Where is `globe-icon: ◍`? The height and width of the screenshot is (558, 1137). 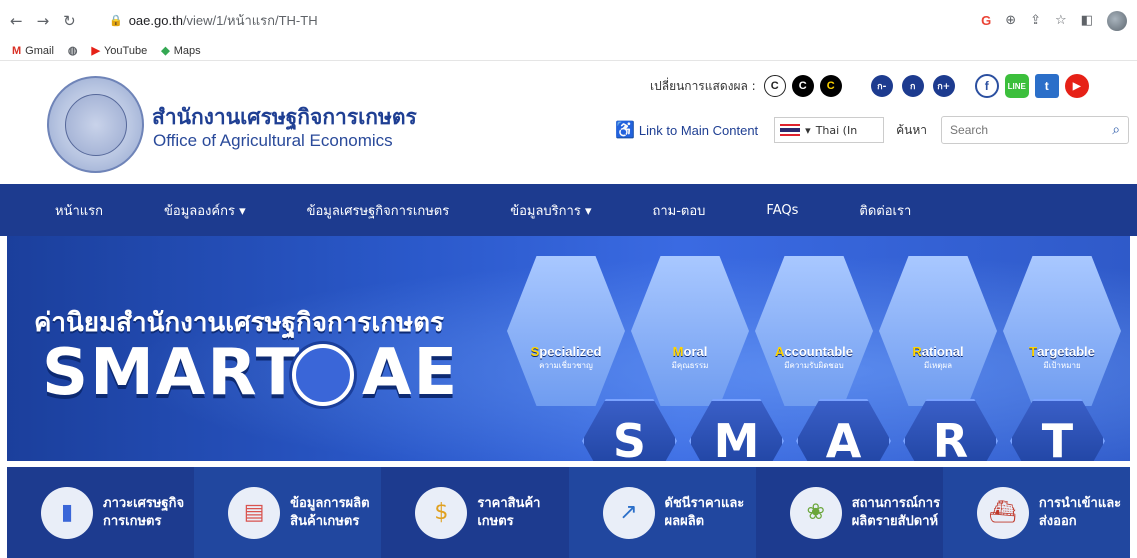
globe-icon: ◍ is located at coordinates (72, 51).